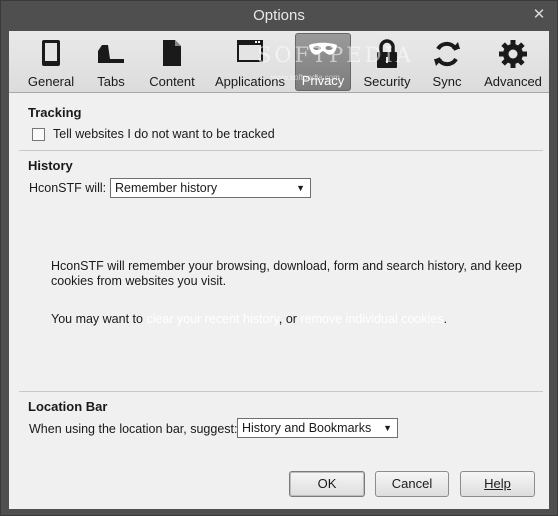 This screenshot has width=558, height=516. I want to click on history-heading: History, so click(50, 165).